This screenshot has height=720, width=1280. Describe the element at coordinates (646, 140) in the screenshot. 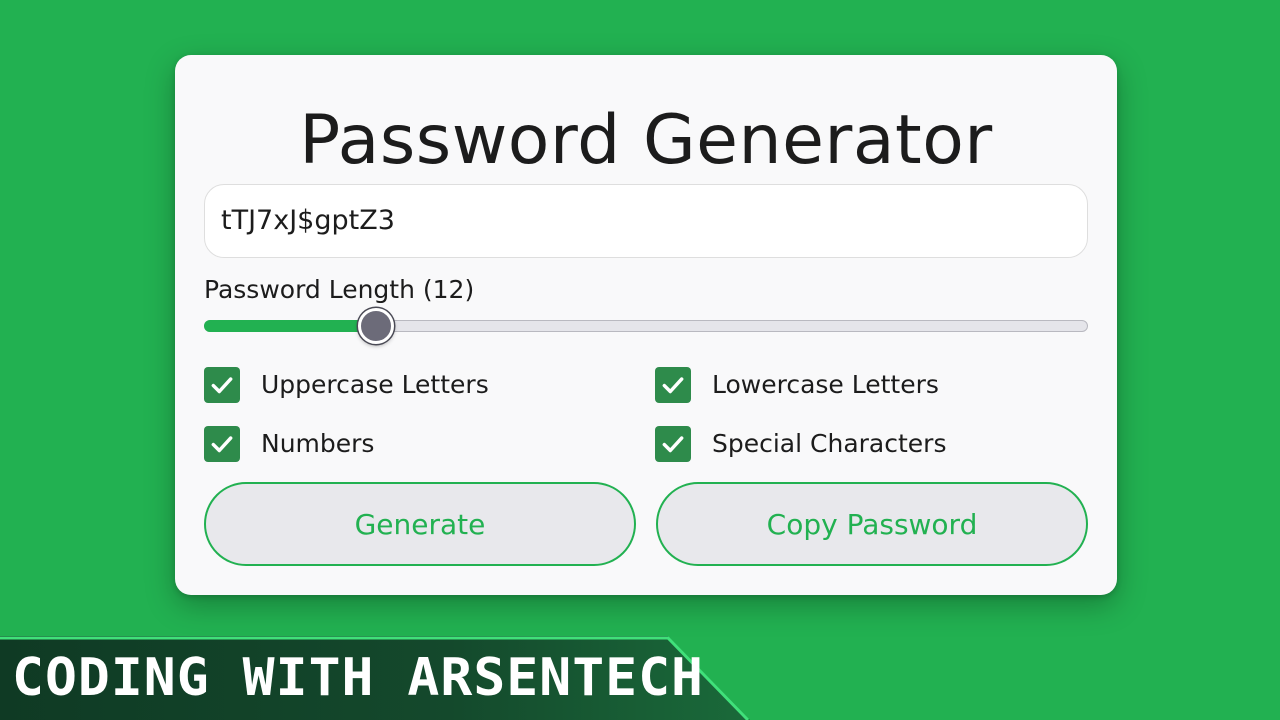

I see `page-title: Password Generator` at that location.